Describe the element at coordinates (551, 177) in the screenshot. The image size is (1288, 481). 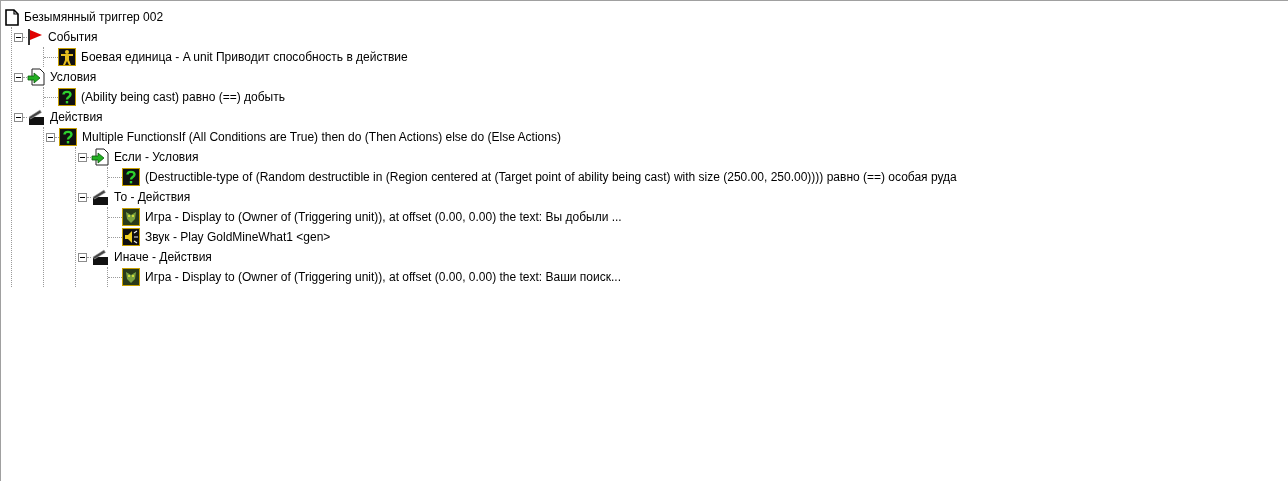
I see `tree-item-label: (Destructible-type of (Random destructible in (Region centered at (Target point of ability being cast) with size (250.00, 250.00)))) равно (==) особая руда` at that location.